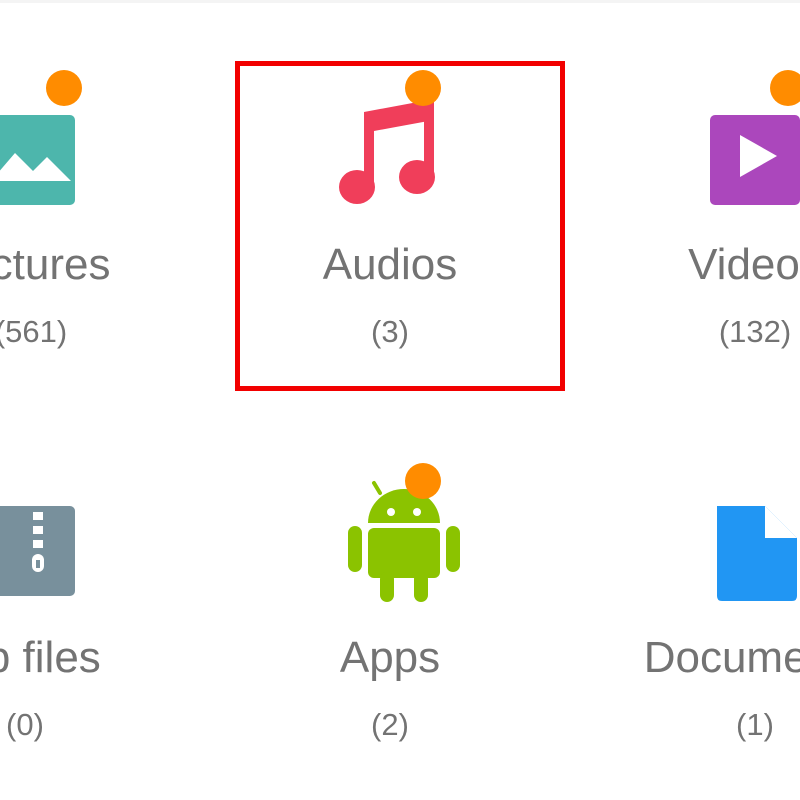  I want to click on document-icon, so click(752, 534).